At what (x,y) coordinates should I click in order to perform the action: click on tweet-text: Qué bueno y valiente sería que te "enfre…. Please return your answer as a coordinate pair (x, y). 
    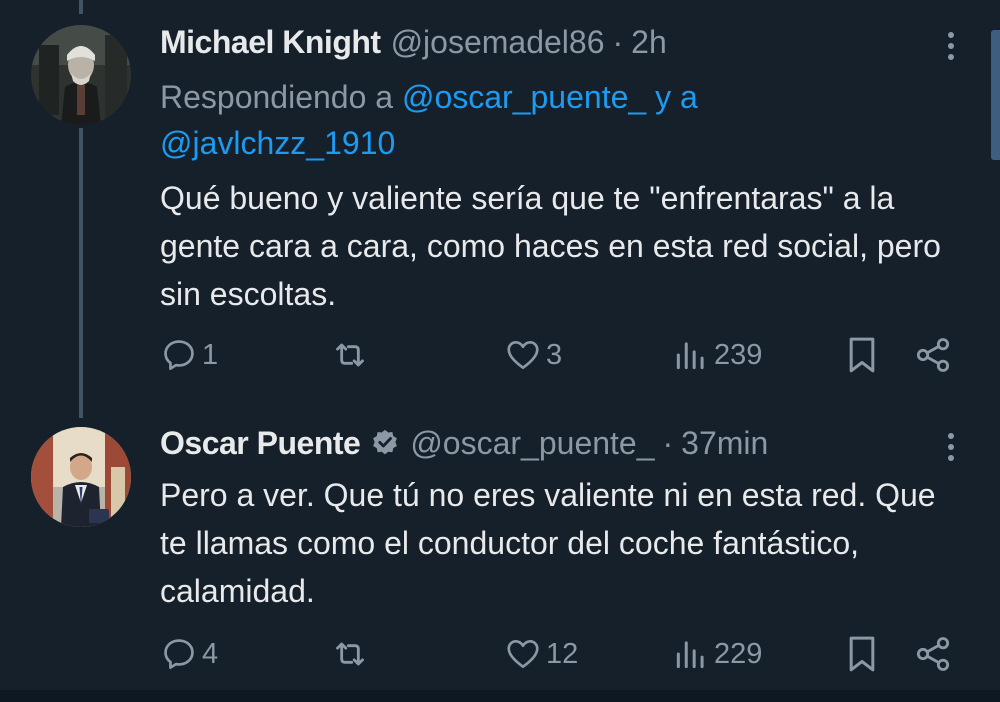
    Looking at the image, I should click on (550, 246).